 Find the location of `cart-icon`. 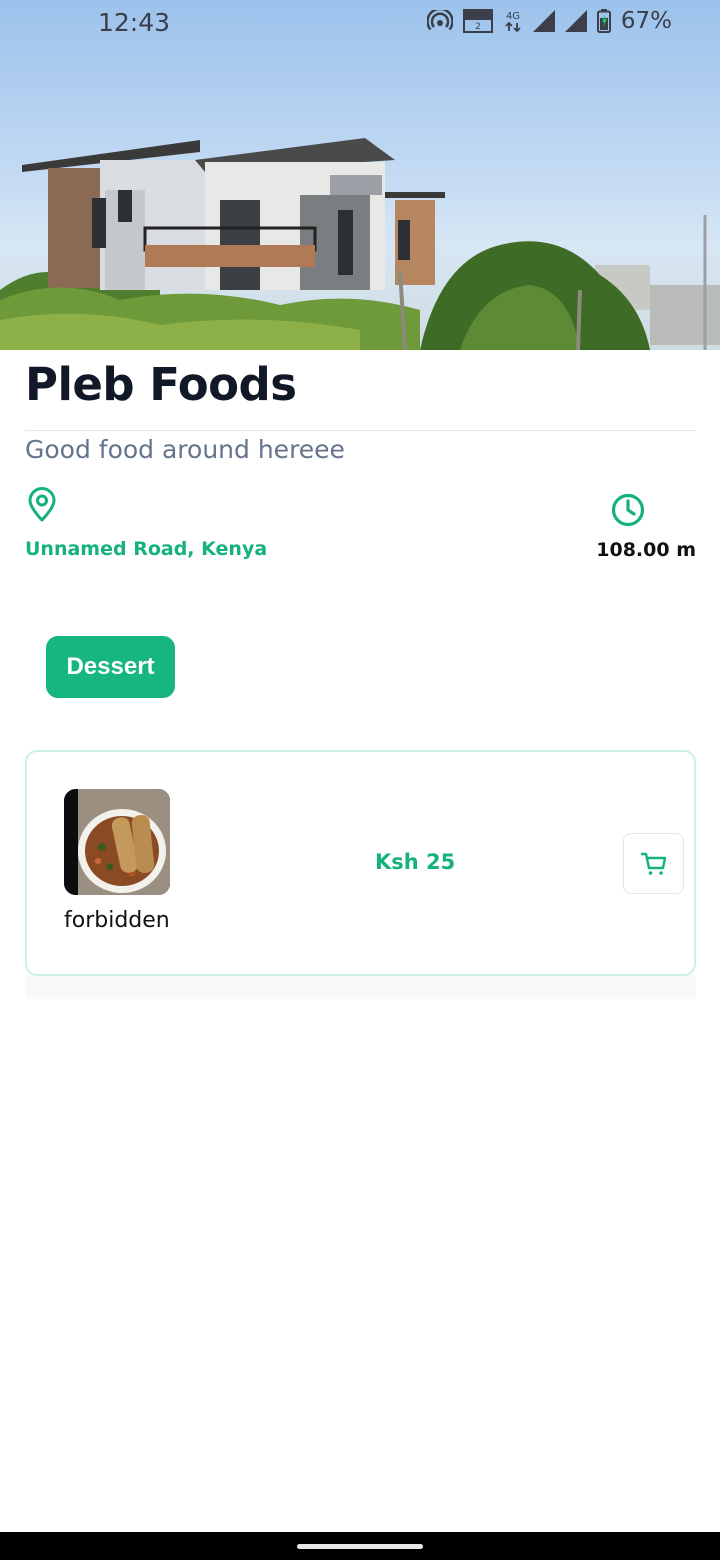

cart-icon is located at coordinates (653, 863).